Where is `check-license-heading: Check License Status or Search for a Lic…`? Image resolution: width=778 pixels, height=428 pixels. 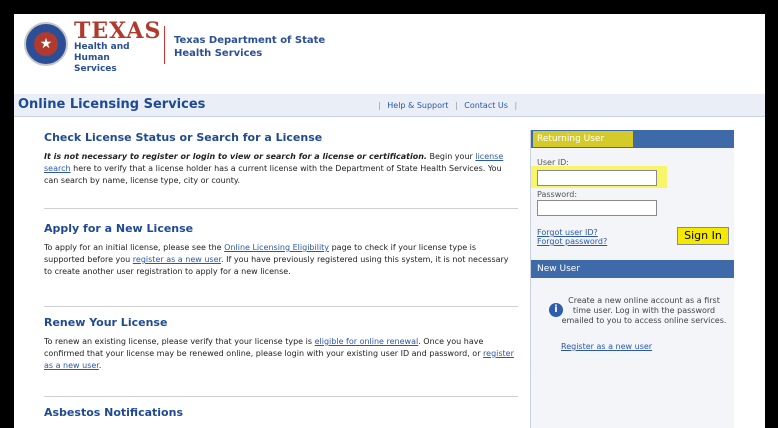
check-license-heading: Check License Status or Search for a Lic… is located at coordinates (183, 137).